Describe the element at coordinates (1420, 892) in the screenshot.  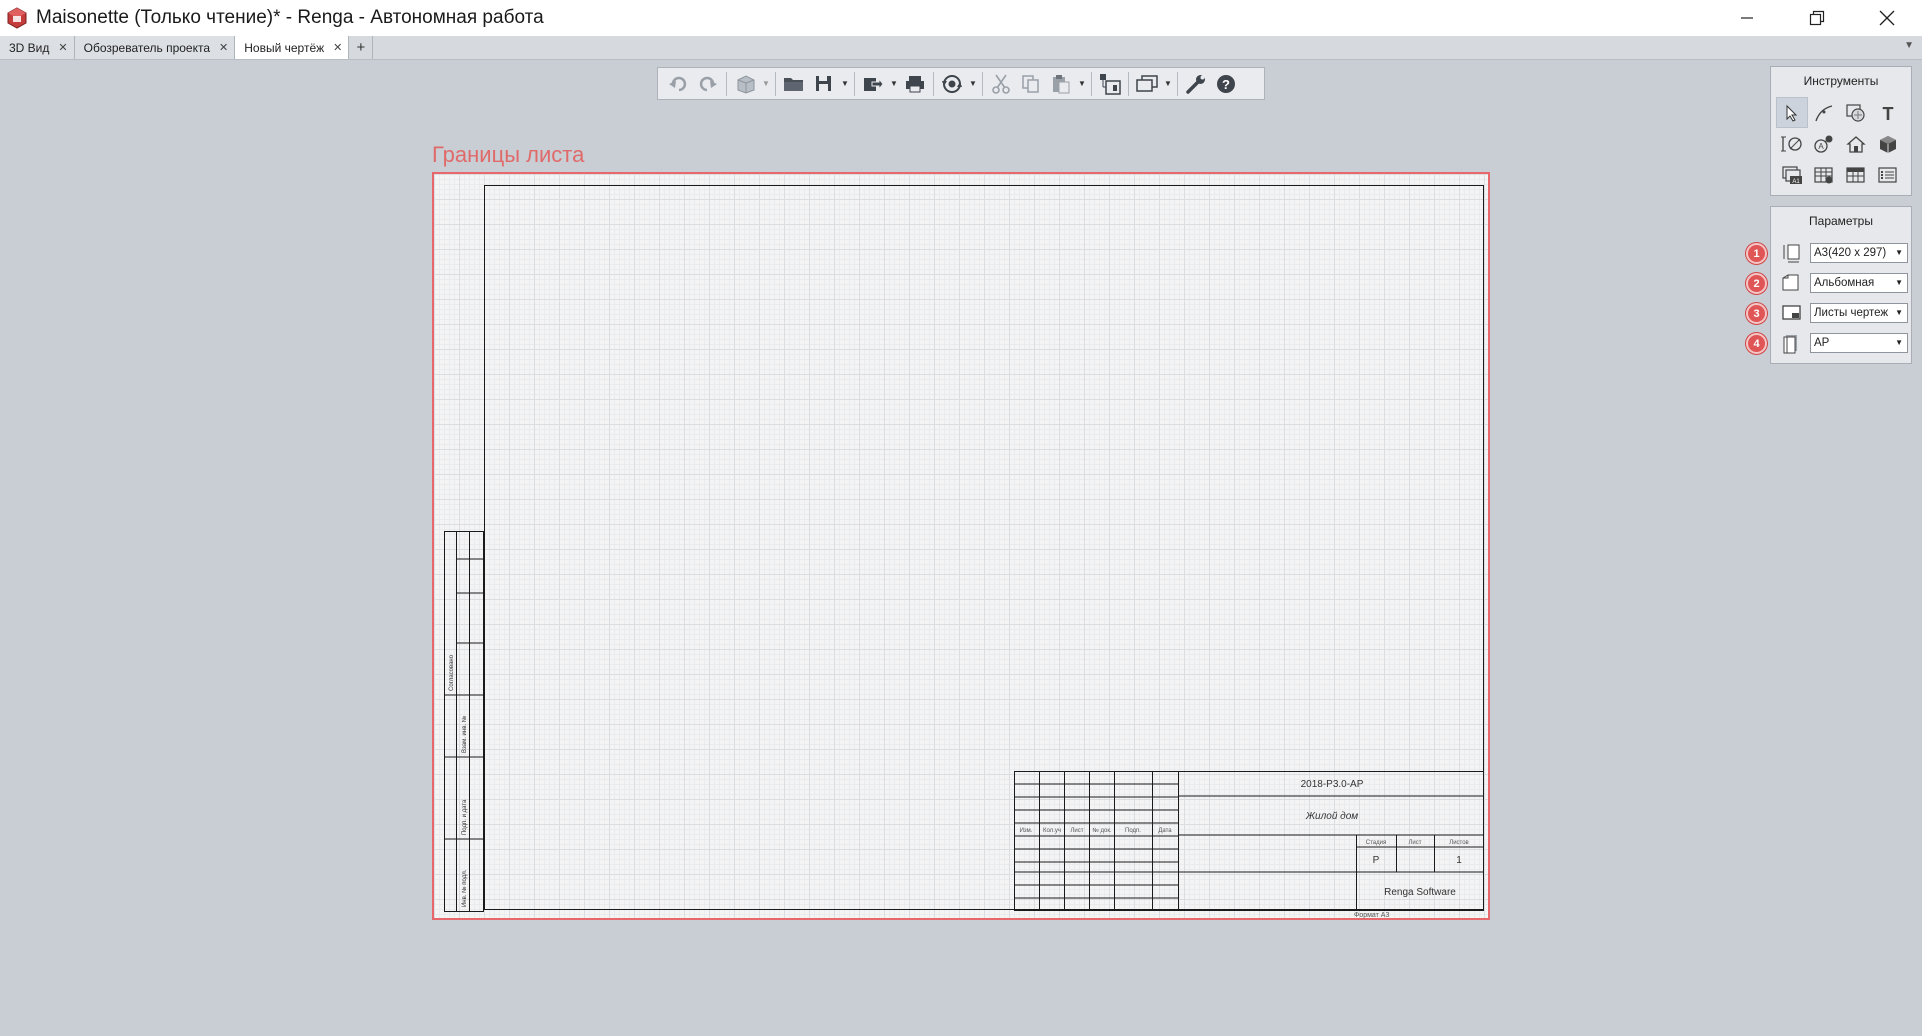
I see `company-name: Renga Software` at that location.